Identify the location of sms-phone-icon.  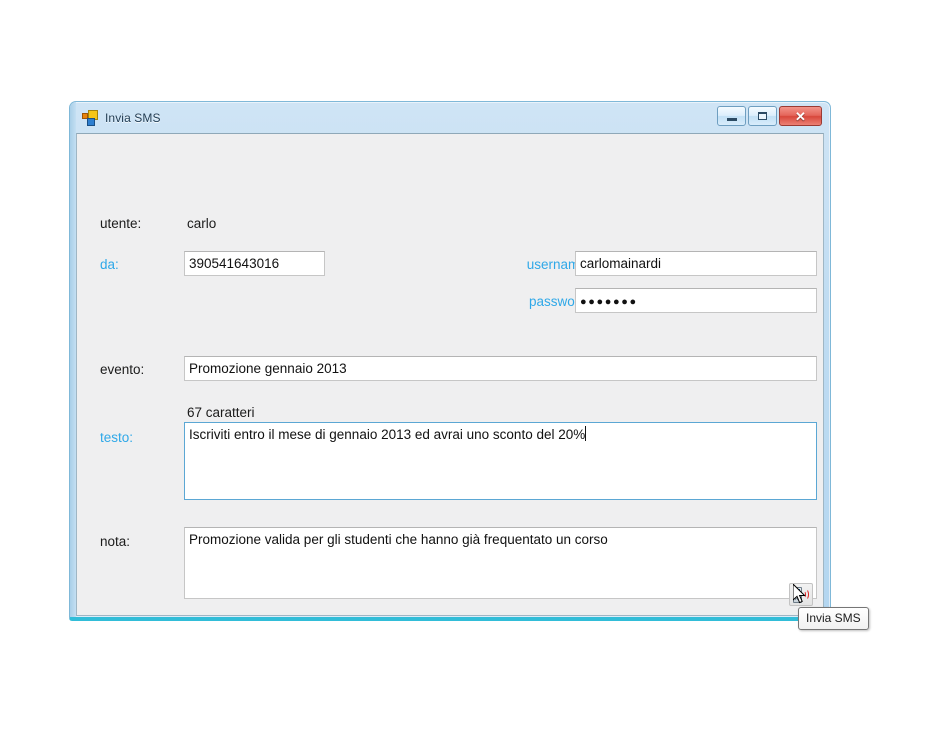
(801, 595).